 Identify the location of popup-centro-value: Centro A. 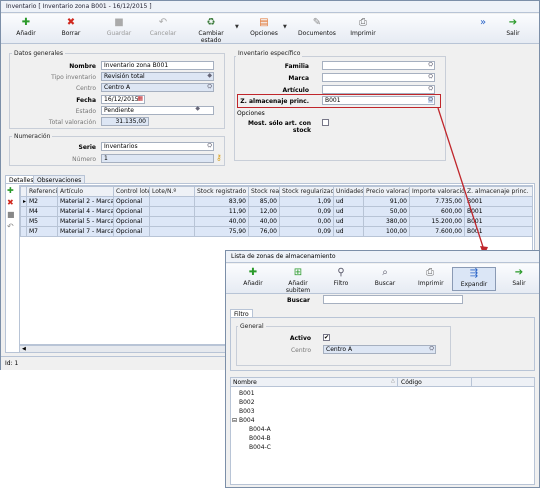
(339, 349).